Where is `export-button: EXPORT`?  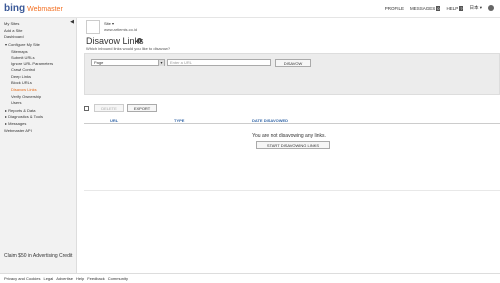
export-button: EXPORT is located at coordinates (142, 108).